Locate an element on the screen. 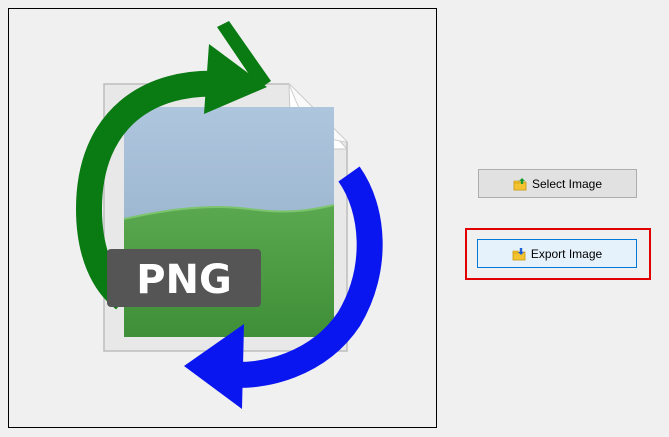 The width and height of the screenshot is (669, 437). select-image-label: Select Image is located at coordinates (567, 183).